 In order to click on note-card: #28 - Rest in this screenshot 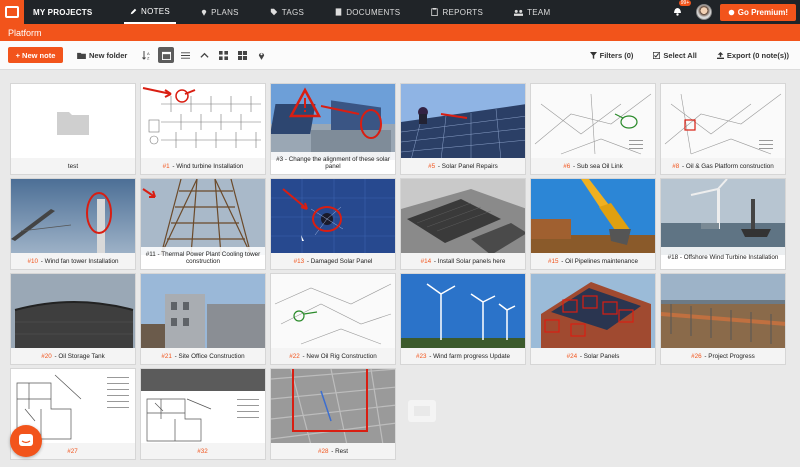, I will do `click(333, 414)`.